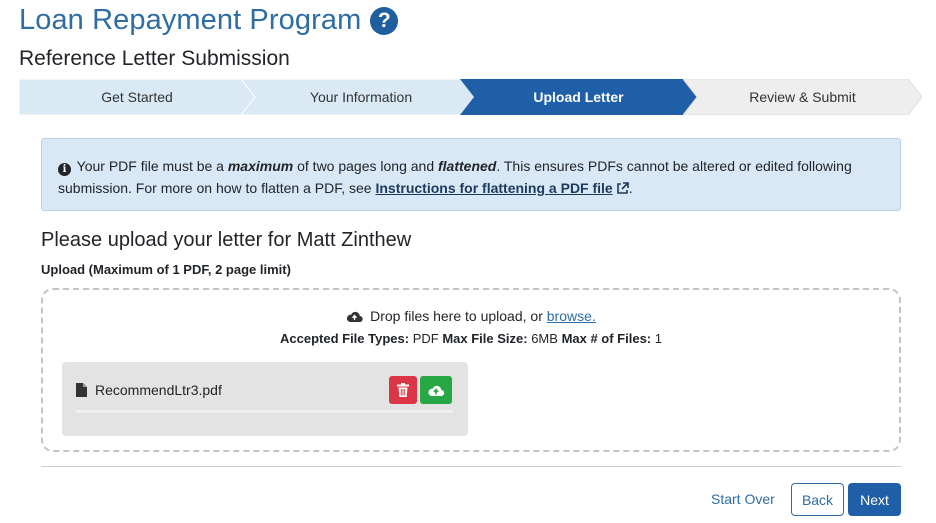 The height and width of the screenshot is (523, 936). What do you see at coordinates (571, 316) in the screenshot?
I see `browse-link: browse.` at bounding box center [571, 316].